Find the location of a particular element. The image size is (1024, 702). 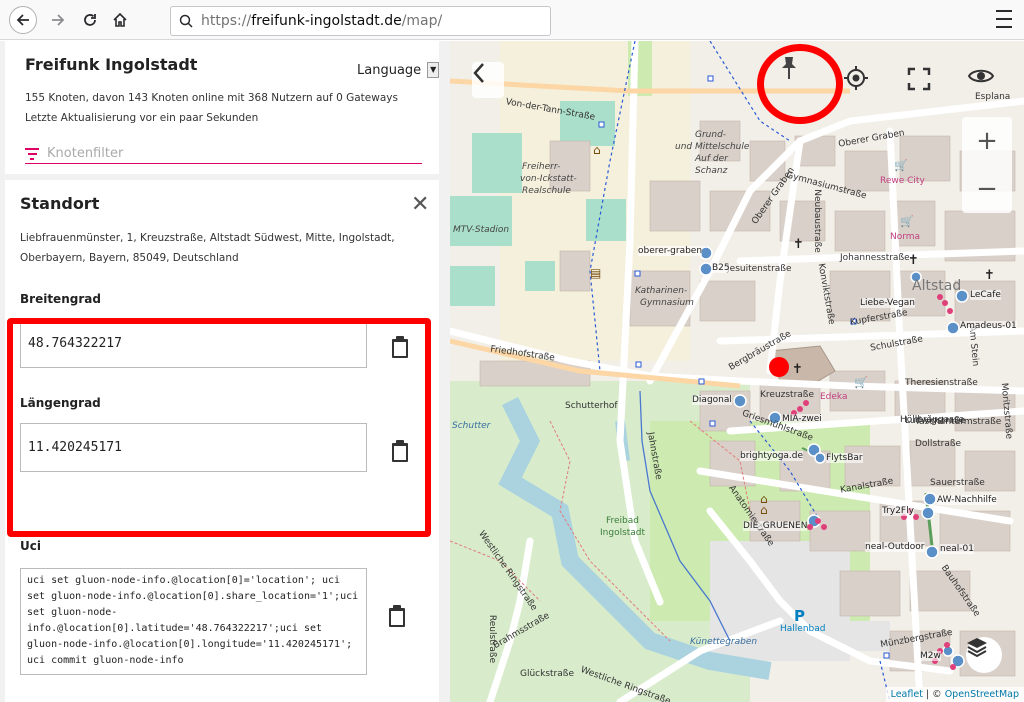

svg-text: P is located at coordinates (799, 616).